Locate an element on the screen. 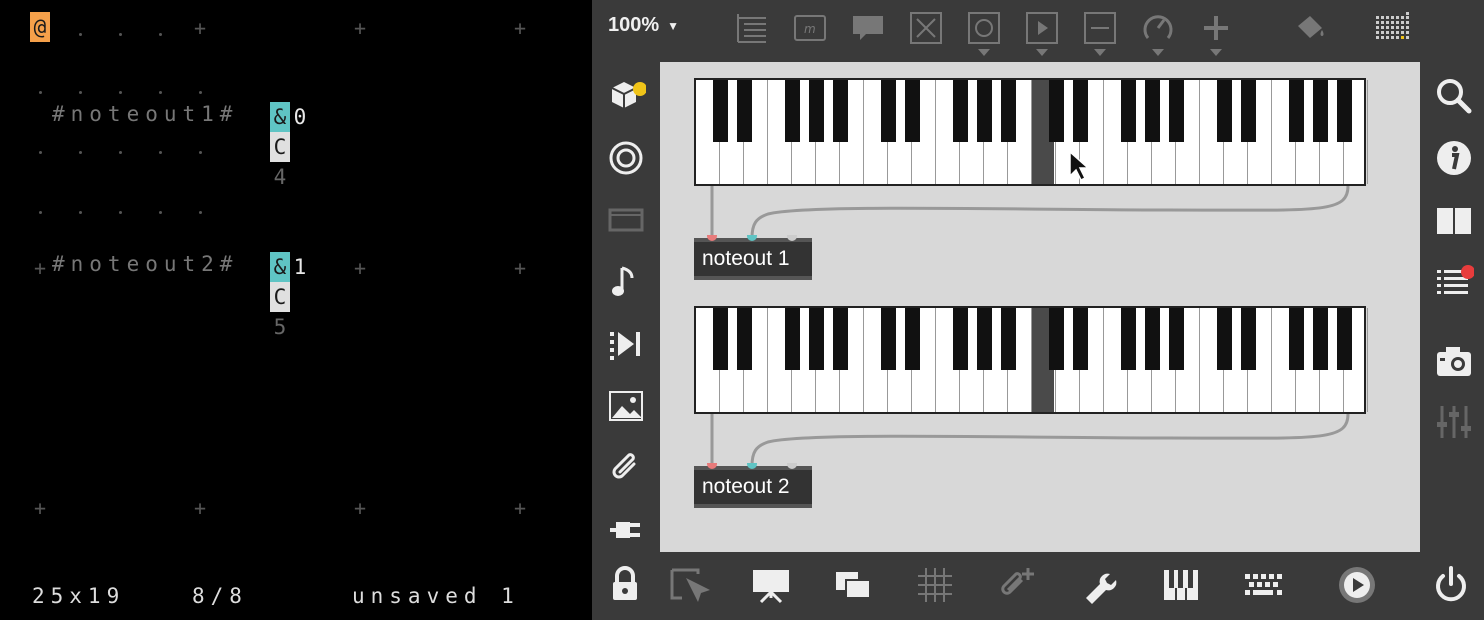 The image size is (1484, 620). op2-value: 1 is located at coordinates (300, 267).